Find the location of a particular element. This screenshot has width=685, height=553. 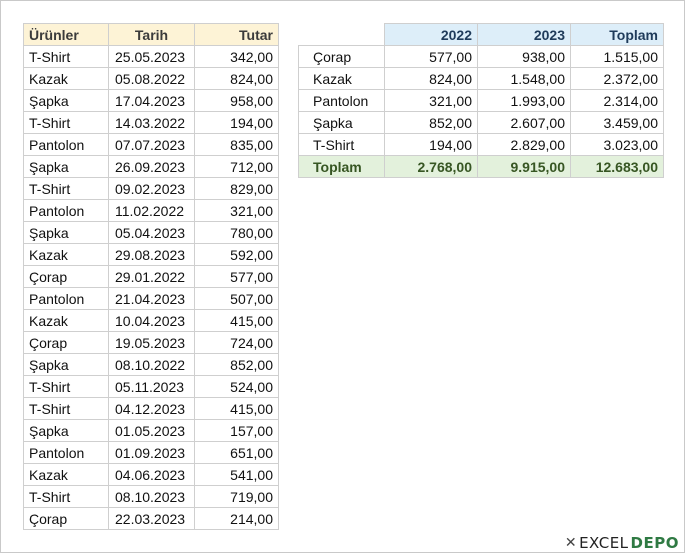

cell-tutar: 507,00 is located at coordinates (236, 298).